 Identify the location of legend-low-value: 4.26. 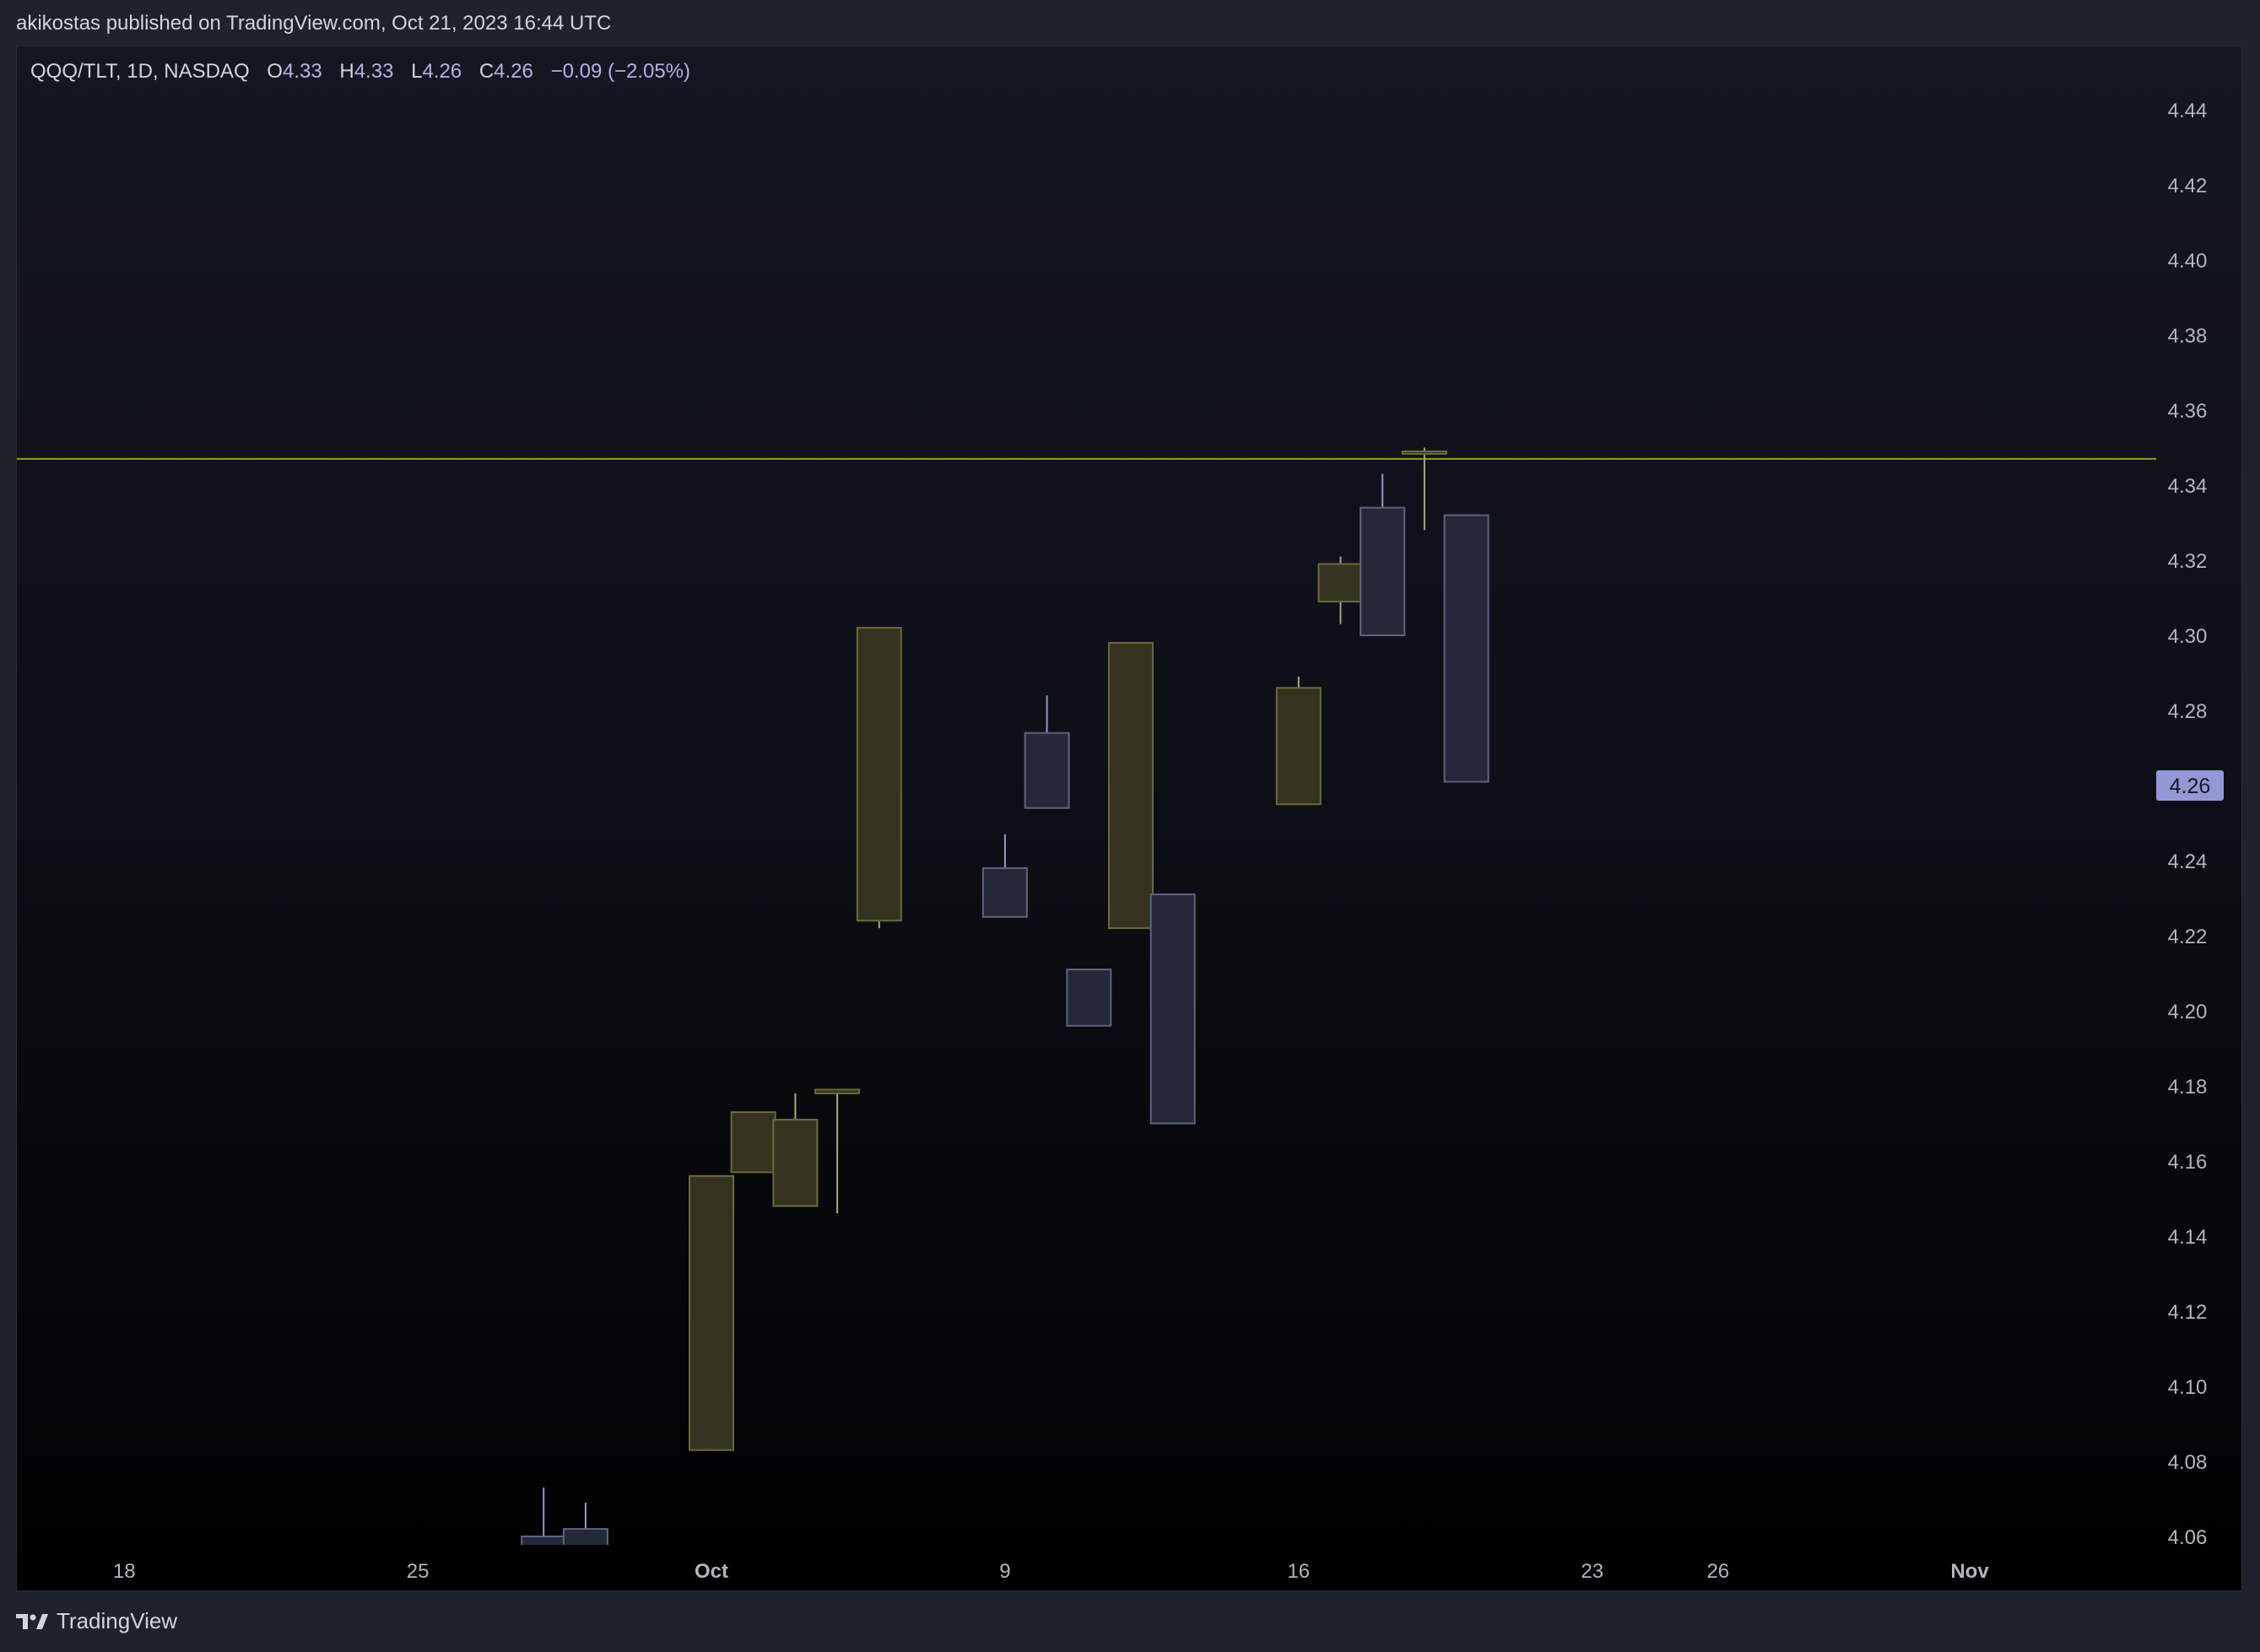
(442, 71).